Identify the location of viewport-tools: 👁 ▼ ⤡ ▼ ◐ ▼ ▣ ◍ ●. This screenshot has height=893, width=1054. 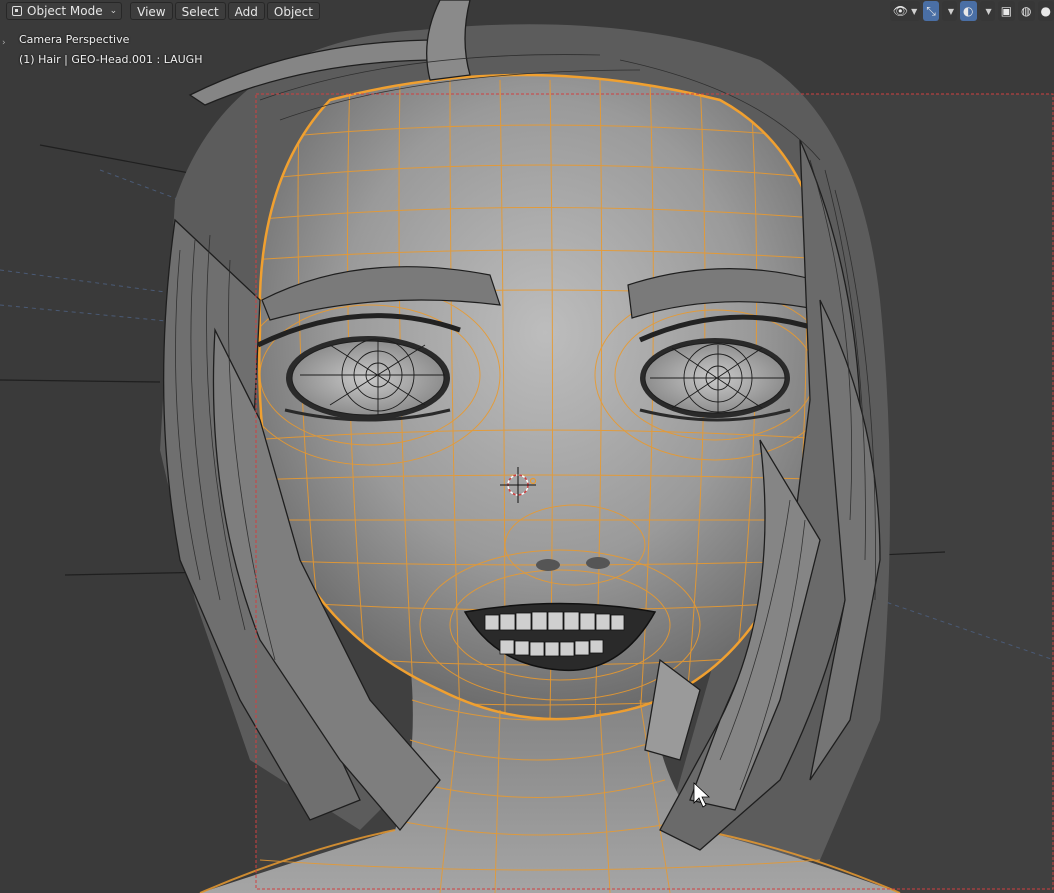
(971, 11).